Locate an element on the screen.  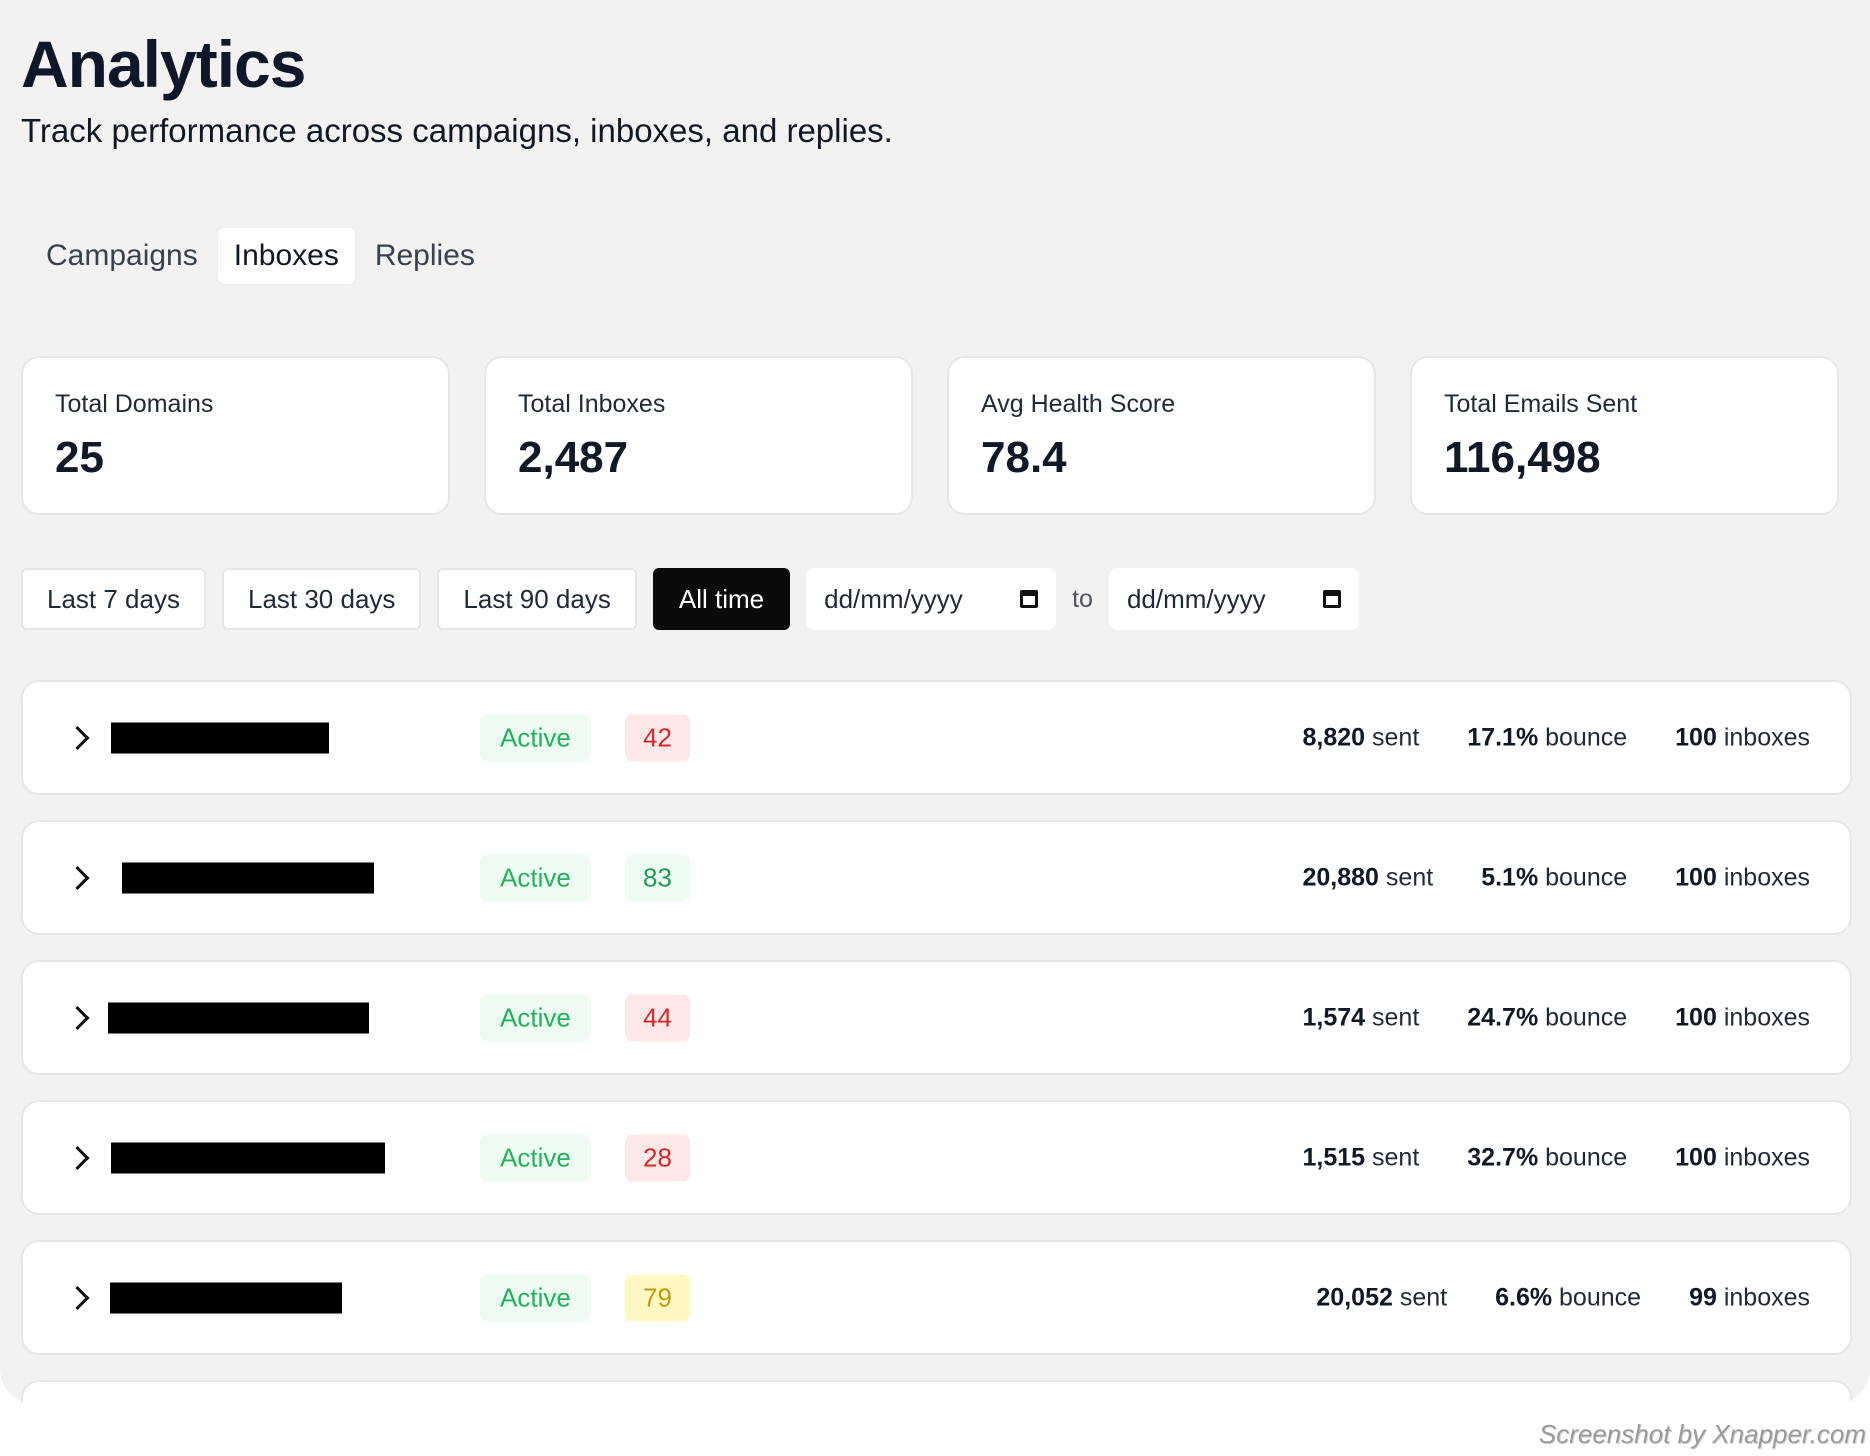
bounce-rate: 24.7% bounce is located at coordinates (1547, 1017).